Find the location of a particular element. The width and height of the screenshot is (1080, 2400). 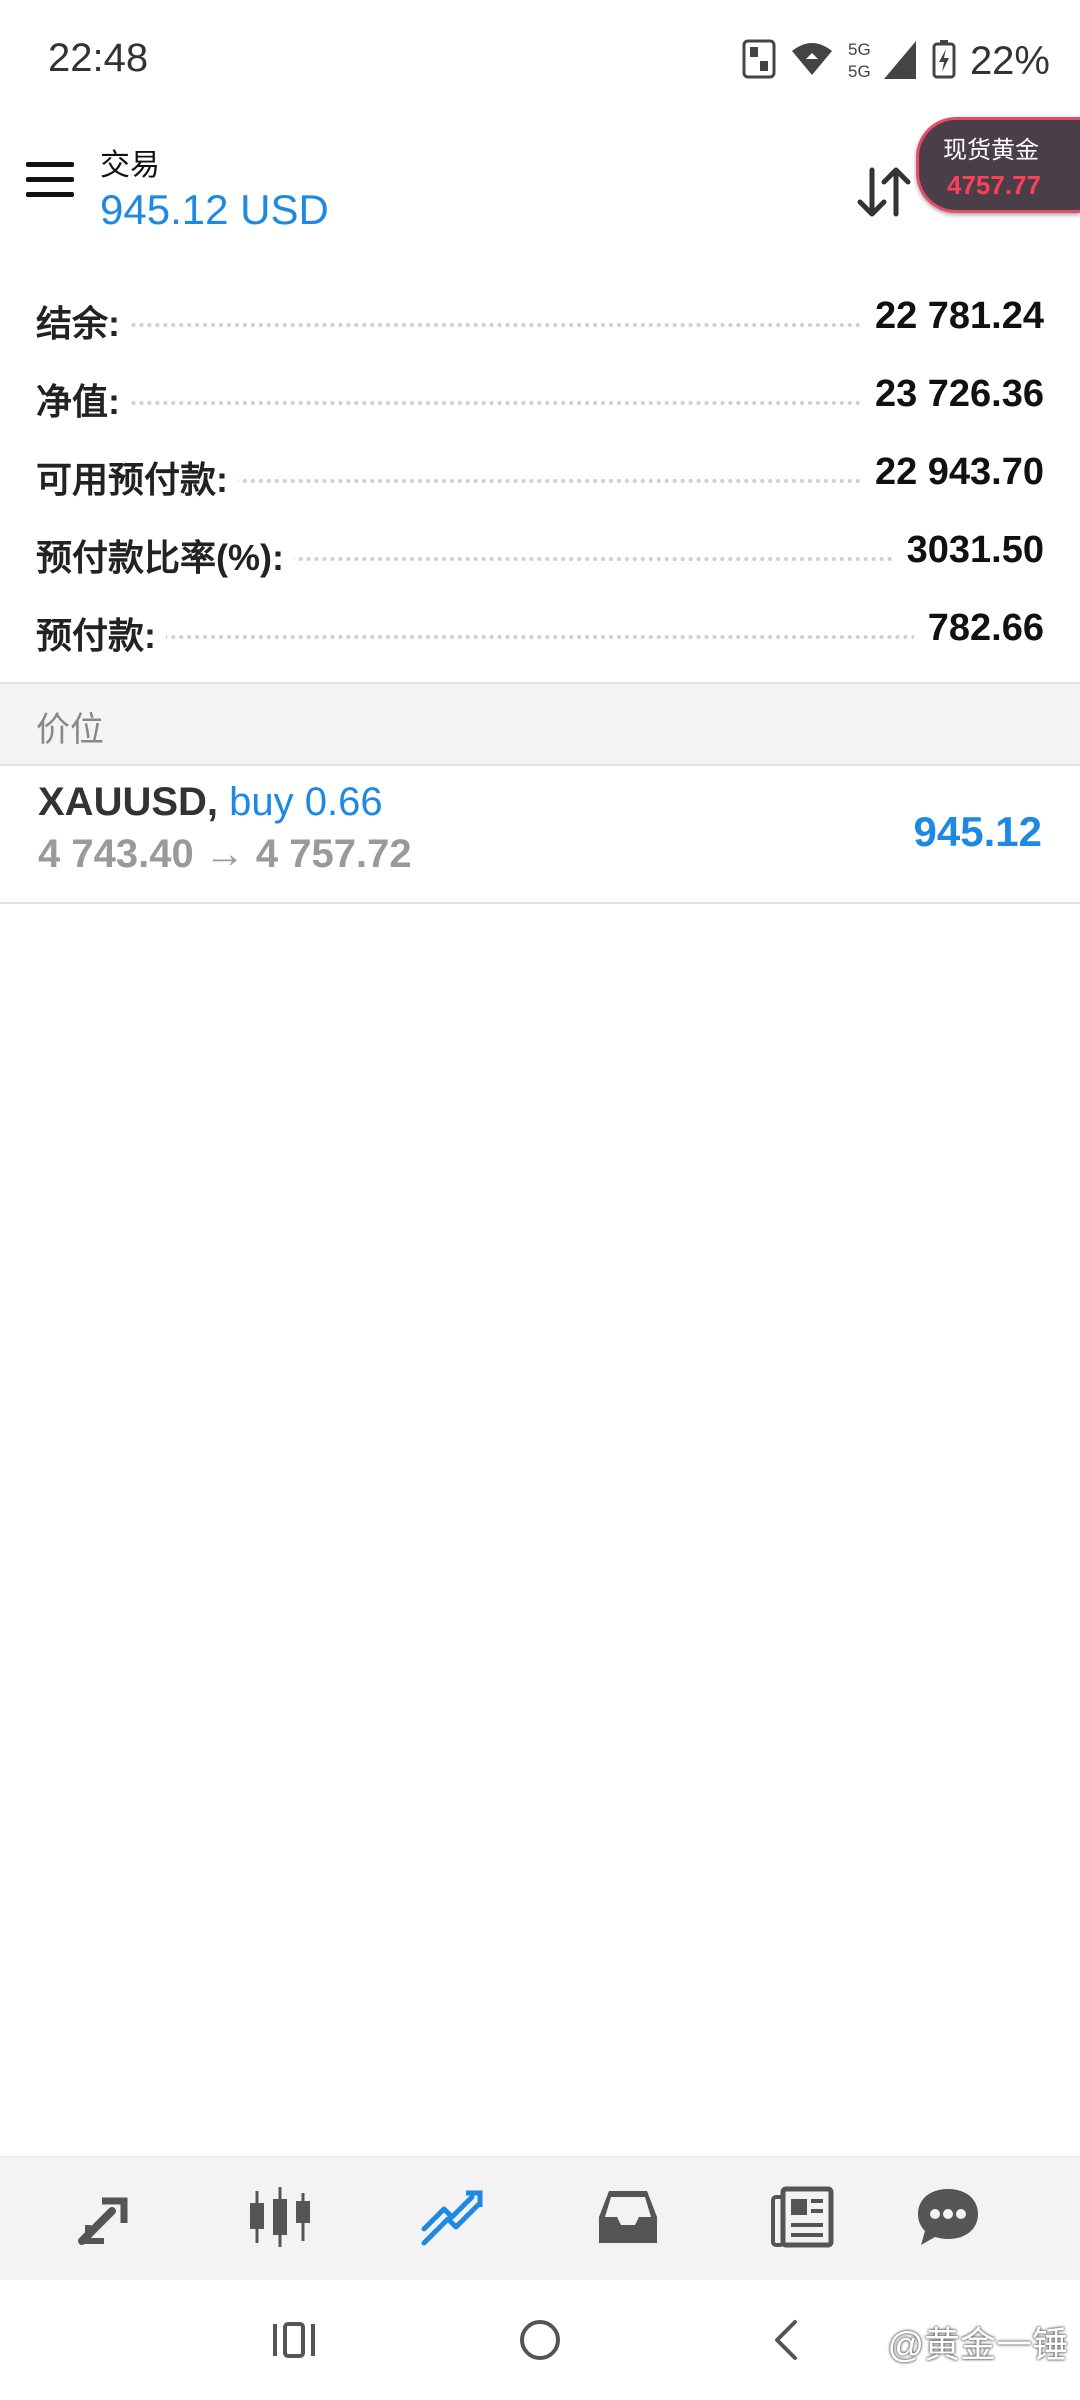

position-profit: 945.12 is located at coordinates (977, 831).